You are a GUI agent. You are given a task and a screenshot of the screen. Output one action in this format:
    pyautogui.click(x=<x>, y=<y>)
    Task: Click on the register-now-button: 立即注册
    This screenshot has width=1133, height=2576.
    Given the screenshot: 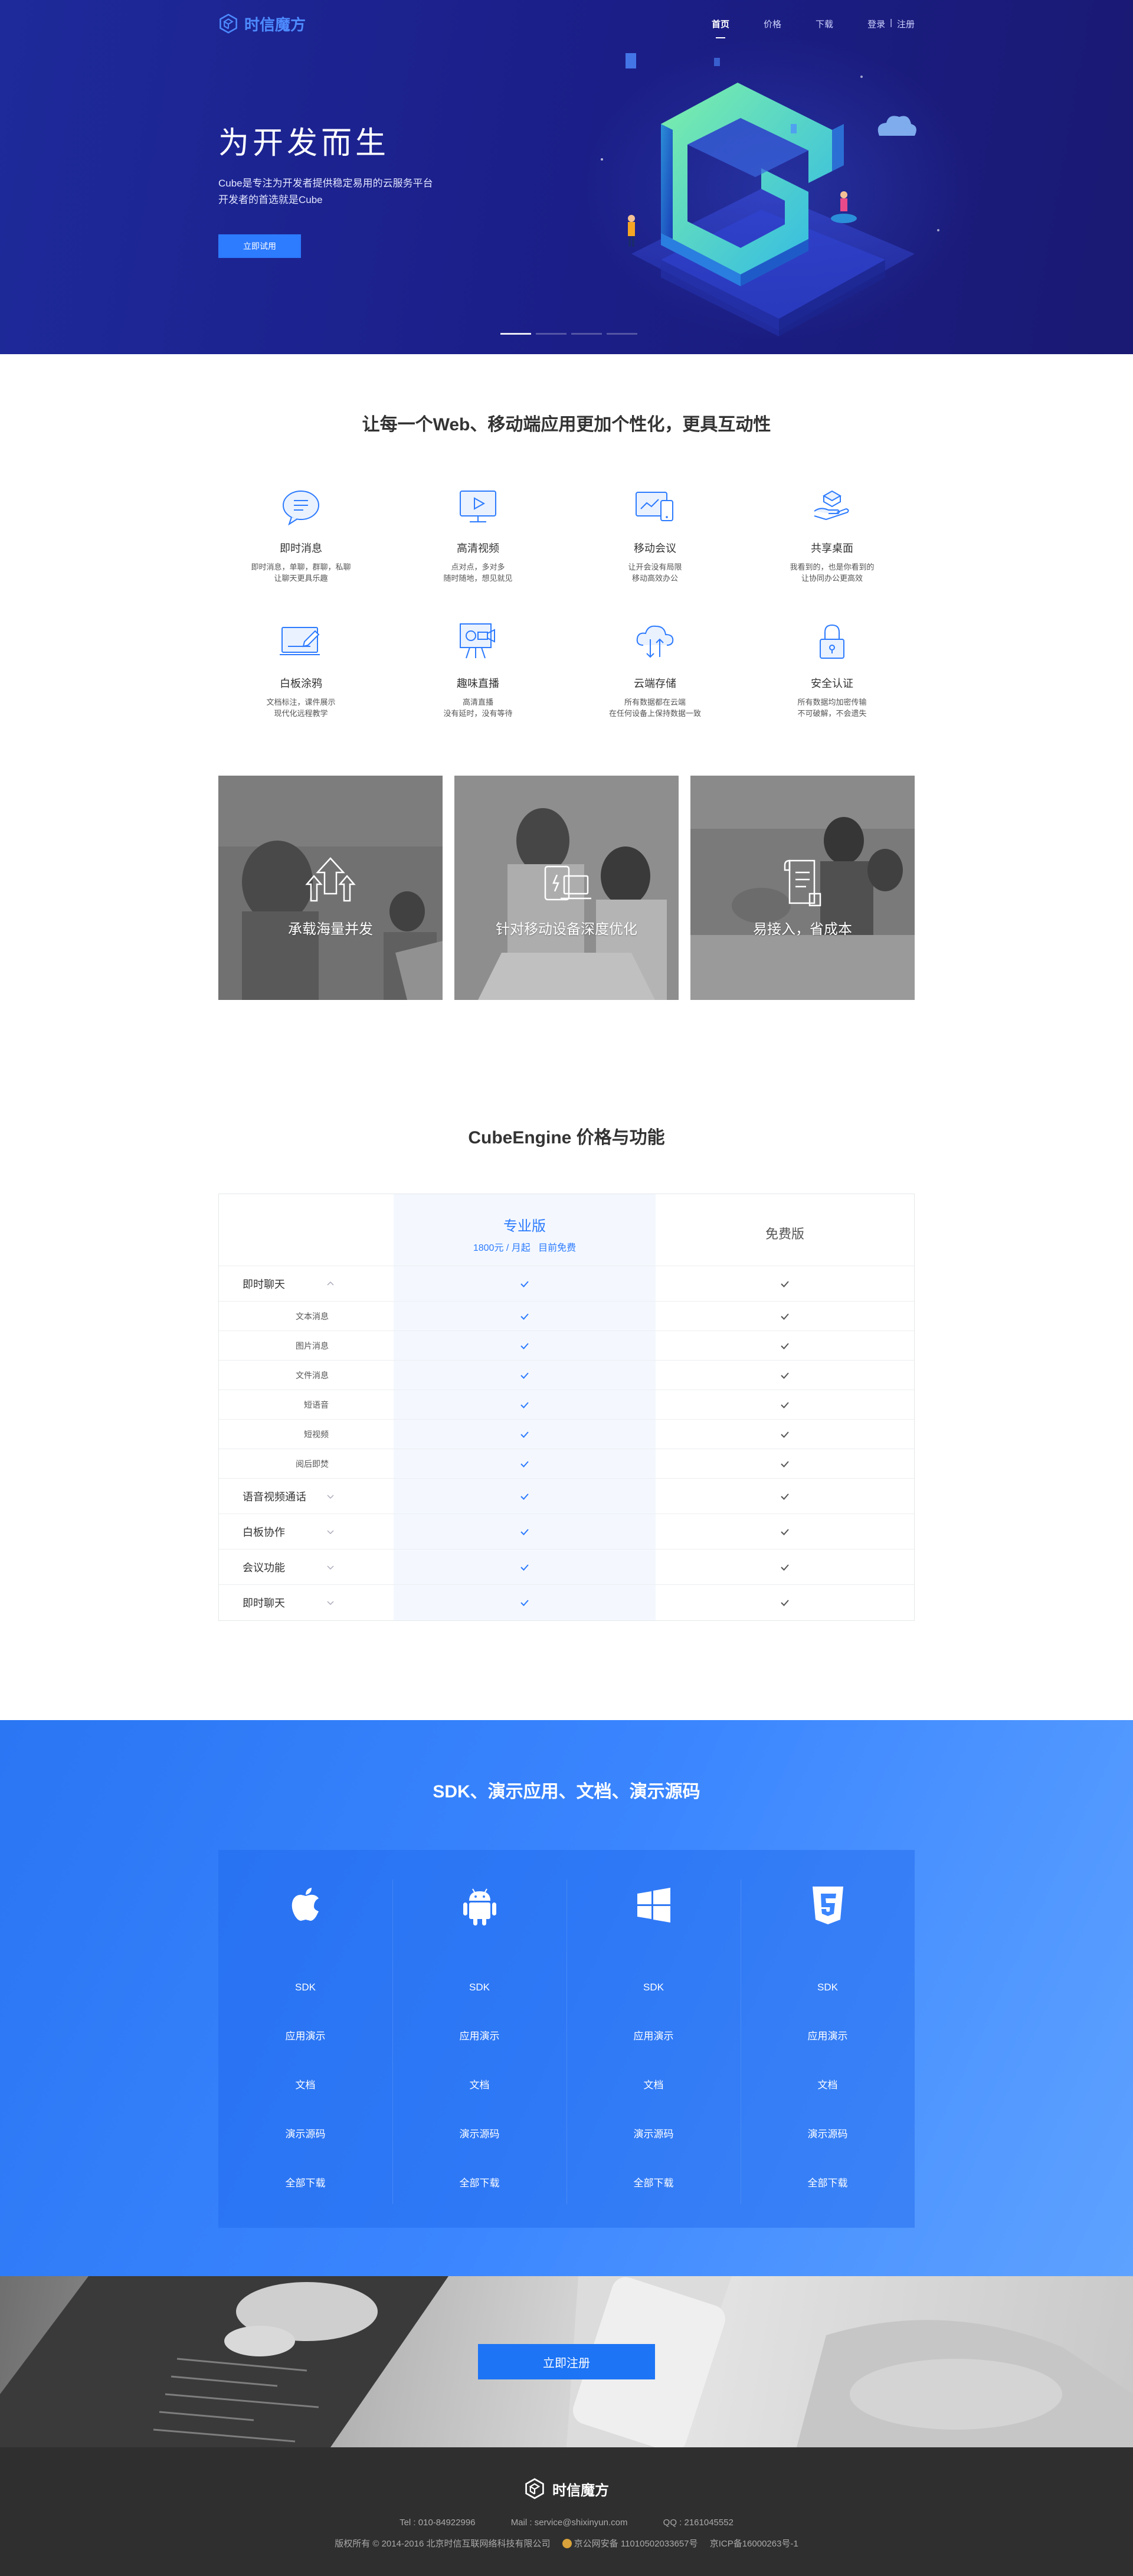 What is the action you would take?
    pyautogui.click(x=566, y=2361)
    